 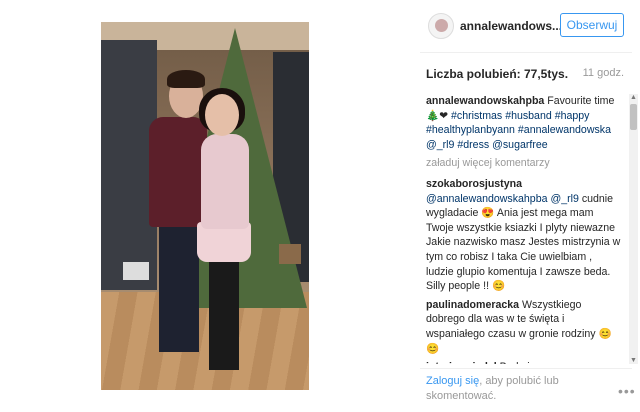 I want to click on comment-text: Brakuje, so click(x=516, y=362).